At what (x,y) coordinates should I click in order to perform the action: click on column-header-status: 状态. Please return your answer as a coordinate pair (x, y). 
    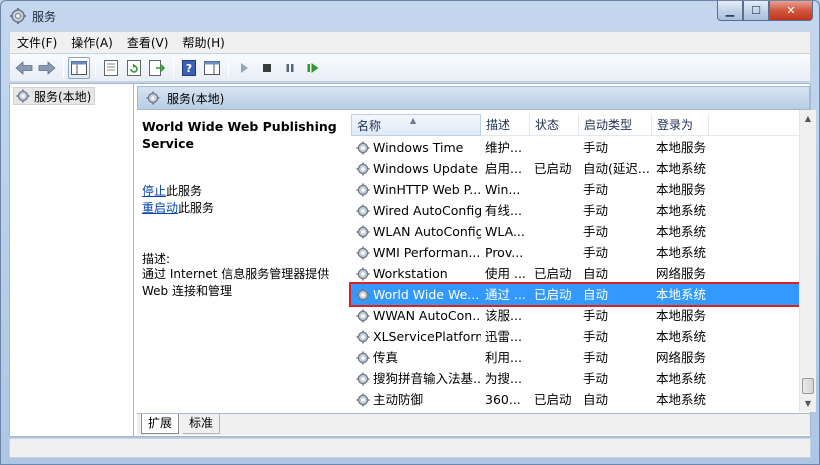
    Looking at the image, I should click on (554, 125).